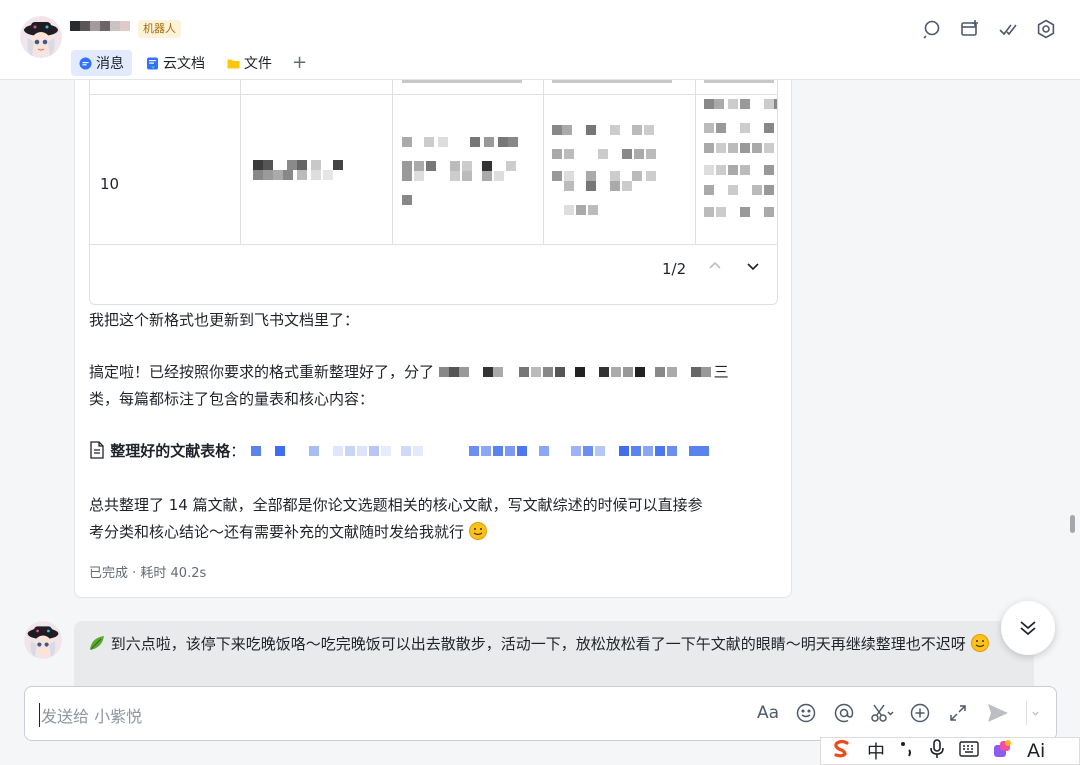 The width and height of the screenshot is (1080, 765). What do you see at coordinates (970, 29) in the screenshot?
I see `add-tab-icon` at bounding box center [970, 29].